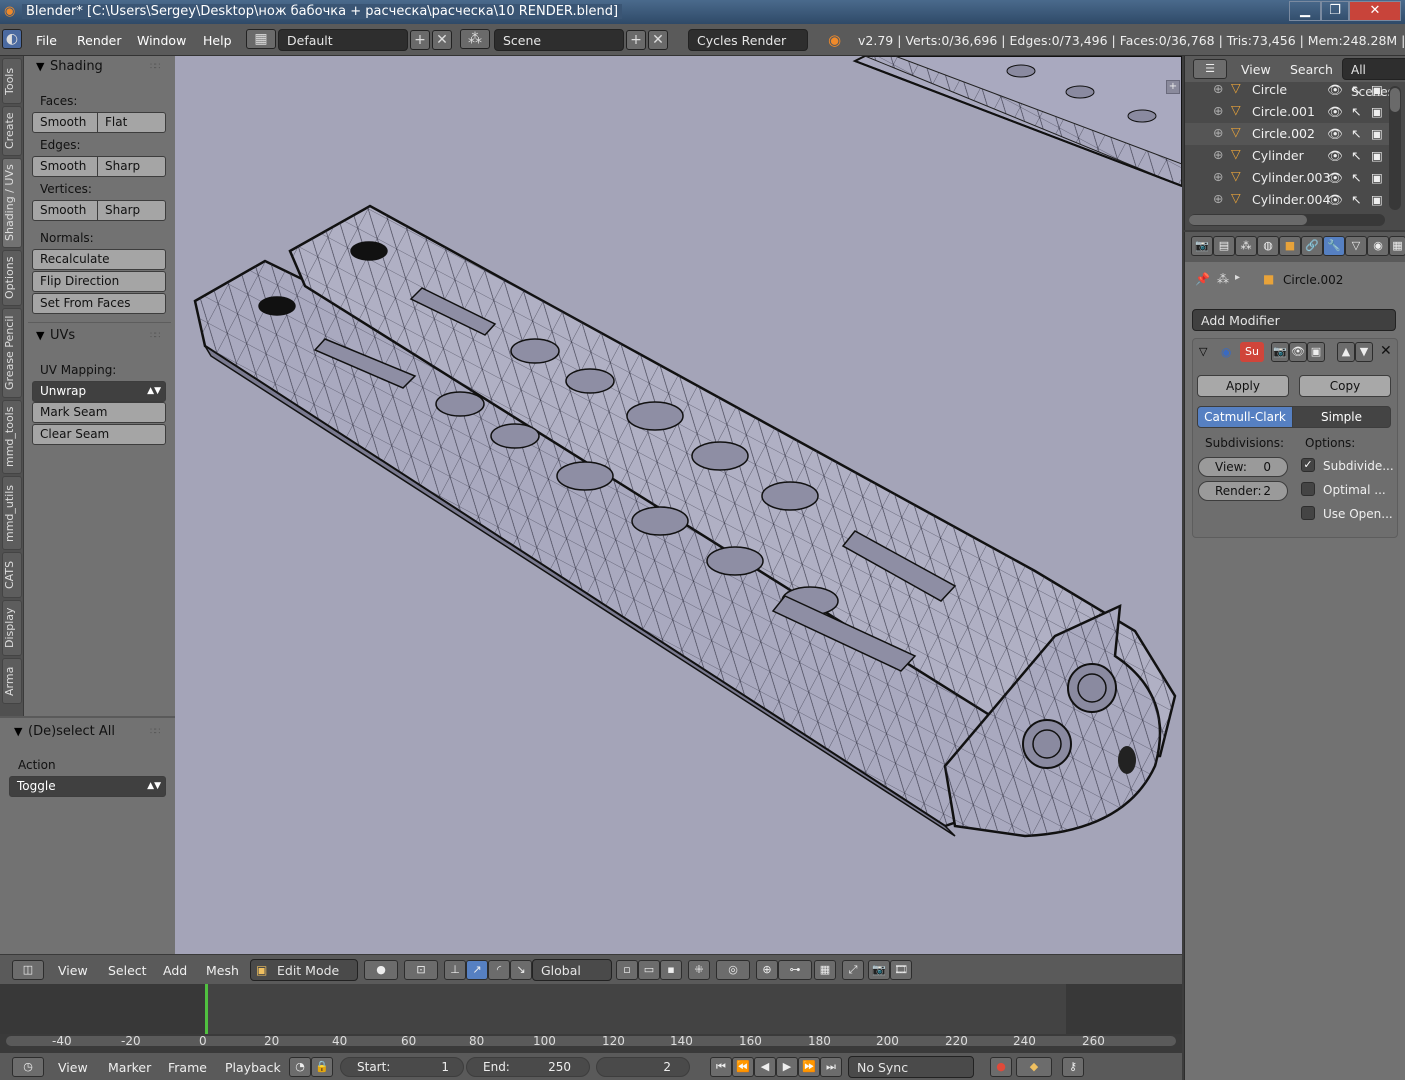 This screenshot has height=1080, width=1405. What do you see at coordinates (1290, 246) in the screenshot?
I see `object-tab-icon: ■` at bounding box center [1290, 246].